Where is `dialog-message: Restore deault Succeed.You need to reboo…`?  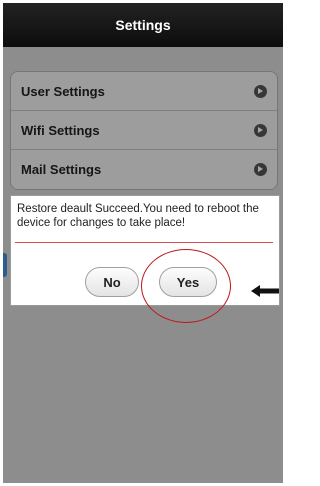 dialog-message: Restore deault Succeed.You need to reboo… is located at coordinates (138, 216).